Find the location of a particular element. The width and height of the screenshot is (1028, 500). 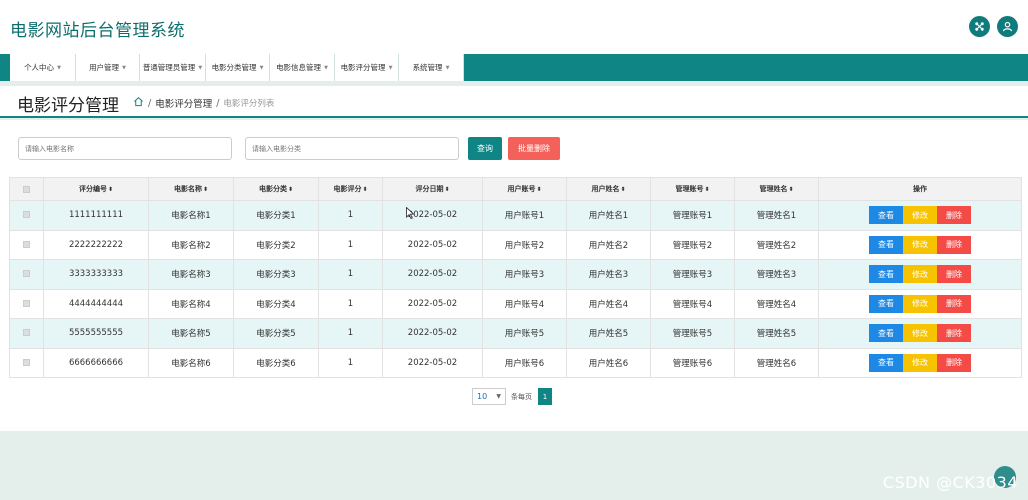

col-header-rating-id: 评分编号⬍ is located at coordinates (96, 189).